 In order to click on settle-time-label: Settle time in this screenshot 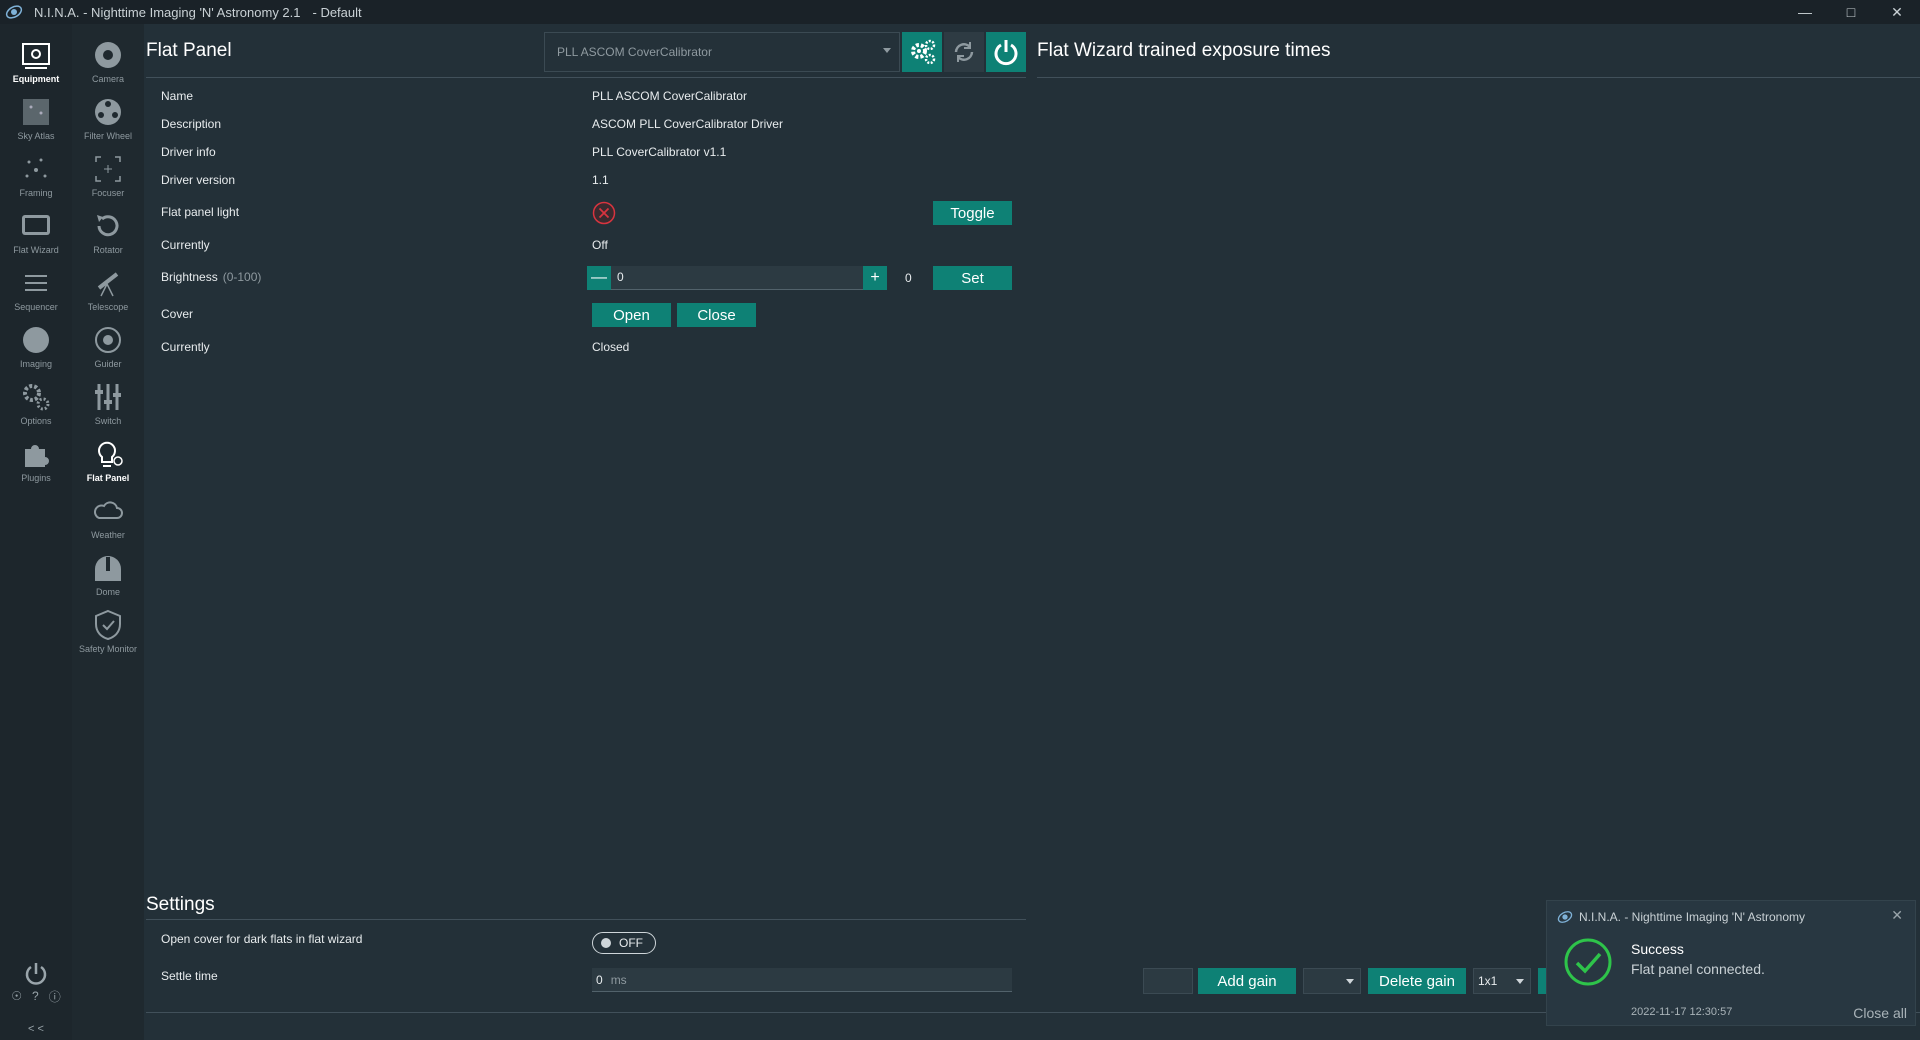, I will do `click(189, 976)`.